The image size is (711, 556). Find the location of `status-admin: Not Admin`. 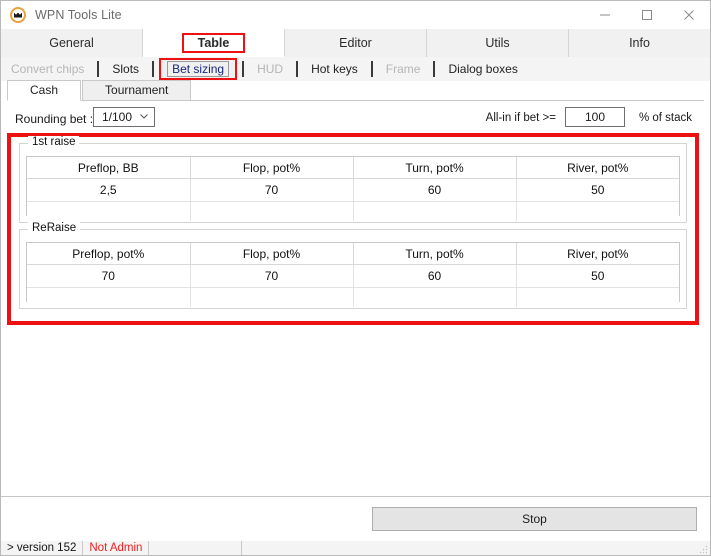

status-admin: Not Admin is located at coordinates (116, 548).